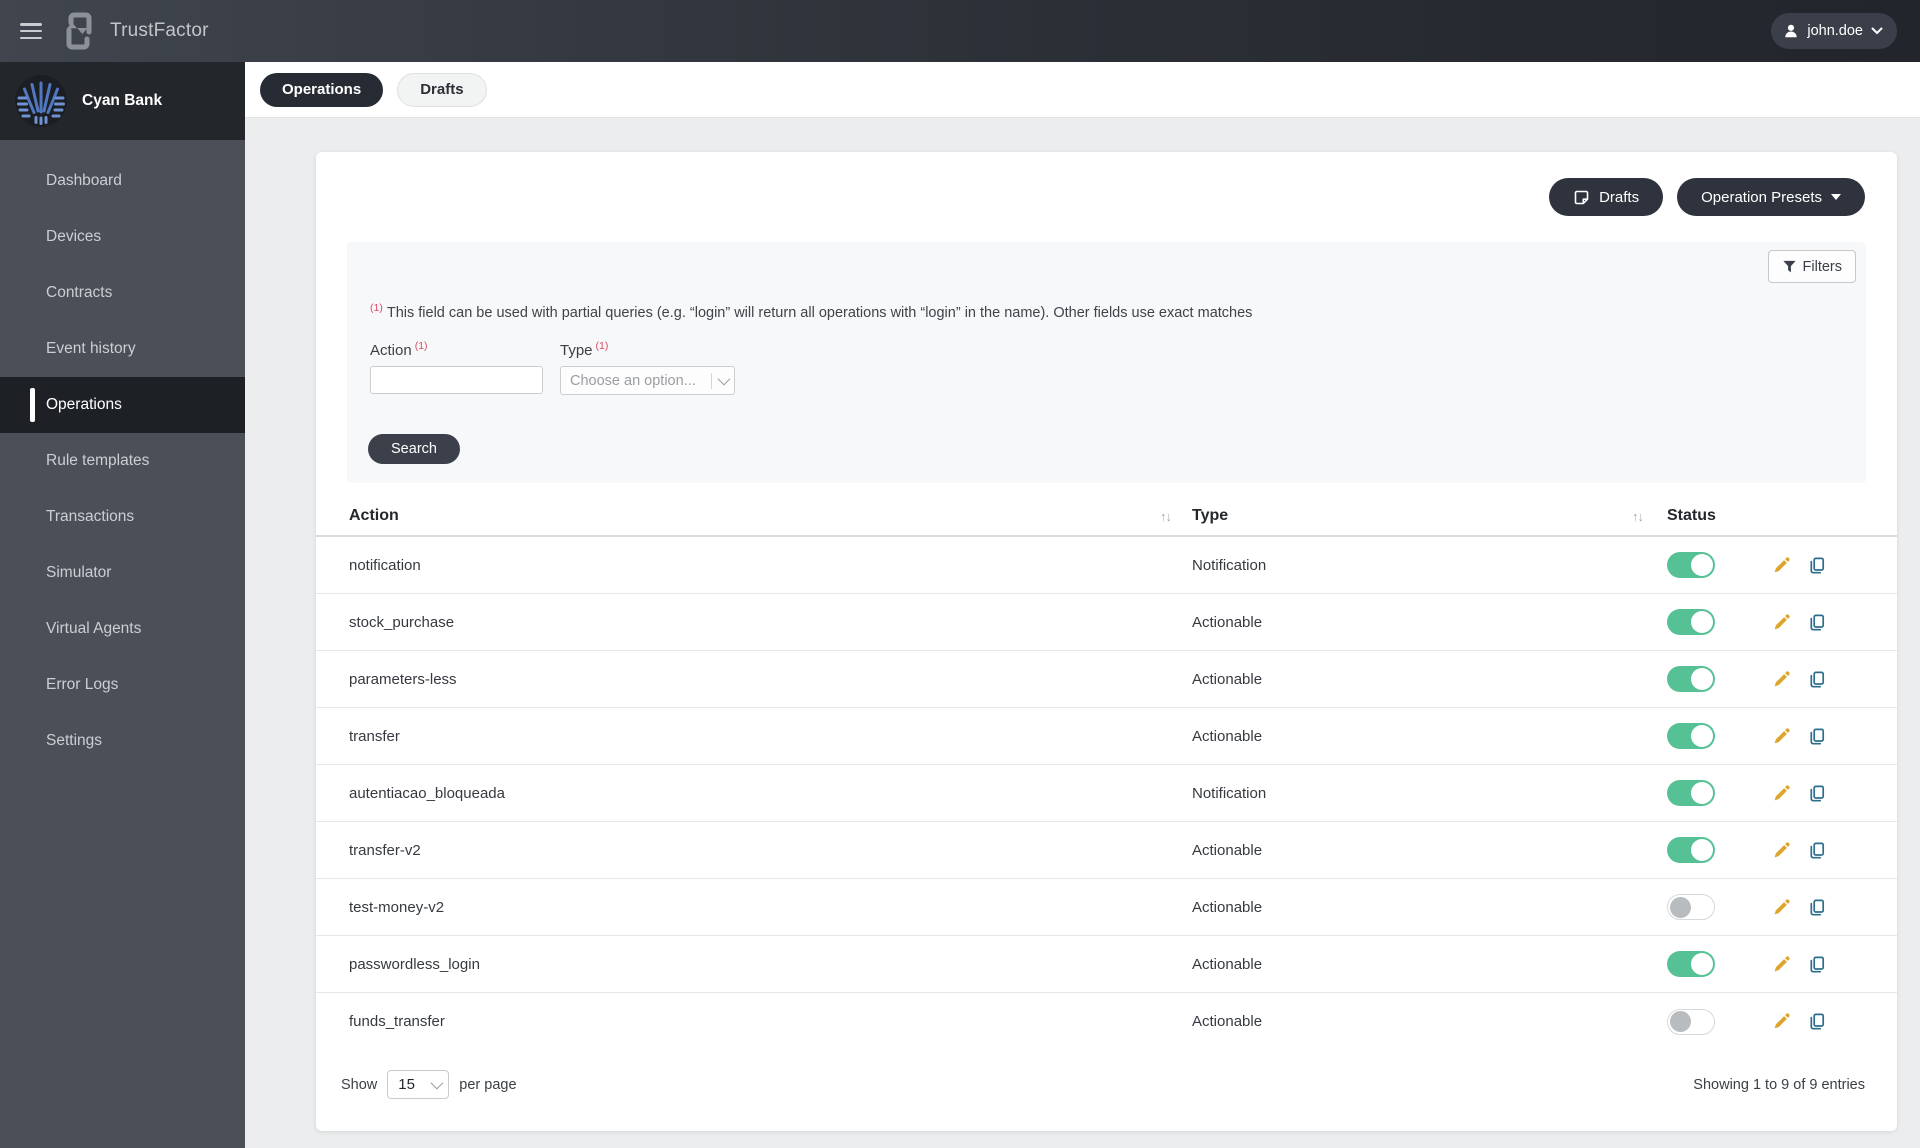  What do you see at coordinates (456, 380) in the screenshot?
I see `action-filter-input` at bounding box center [456, 380].